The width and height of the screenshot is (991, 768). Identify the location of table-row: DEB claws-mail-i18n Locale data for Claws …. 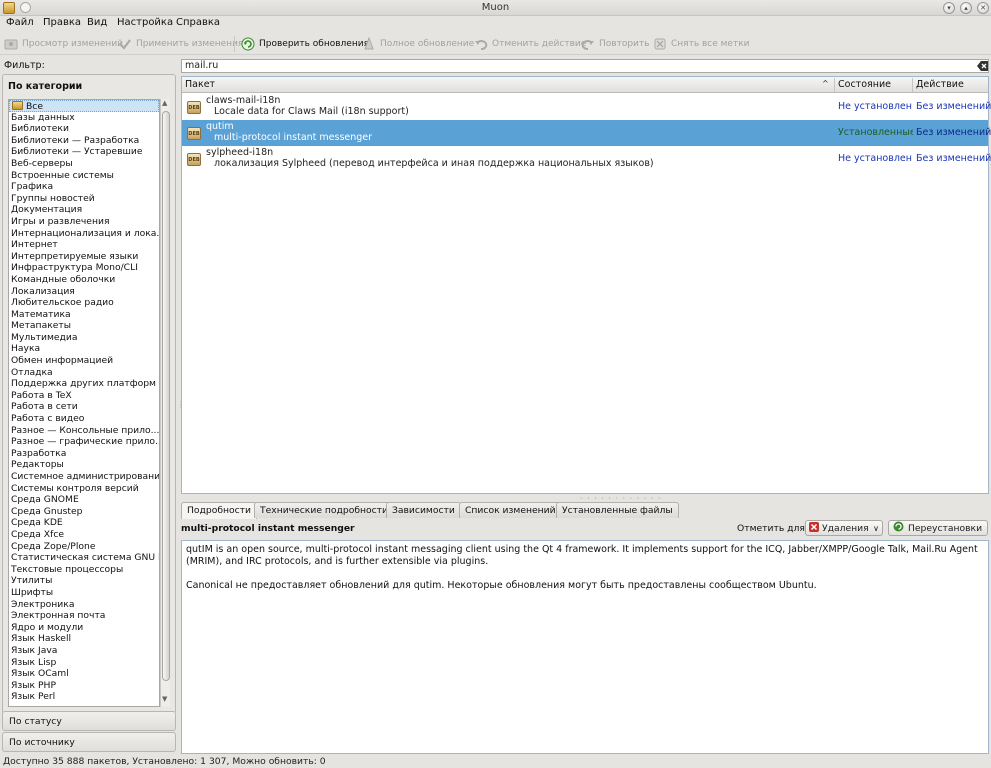
(586, 107).